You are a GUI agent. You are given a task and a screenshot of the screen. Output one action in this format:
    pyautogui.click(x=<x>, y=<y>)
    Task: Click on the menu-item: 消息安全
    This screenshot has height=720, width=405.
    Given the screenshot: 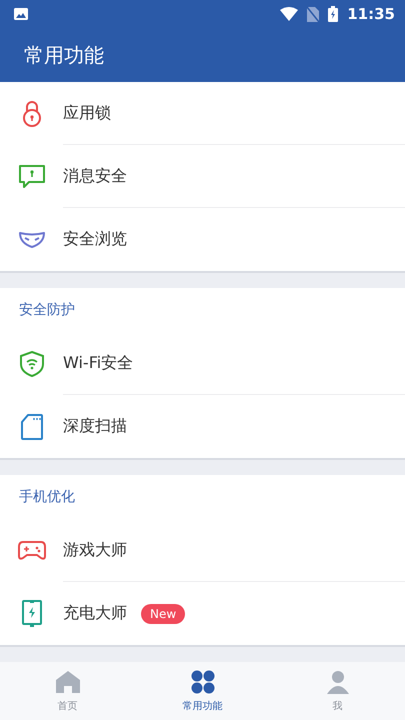 What is the action you would take?
    pyautogui.click(x=95, y=176)
    